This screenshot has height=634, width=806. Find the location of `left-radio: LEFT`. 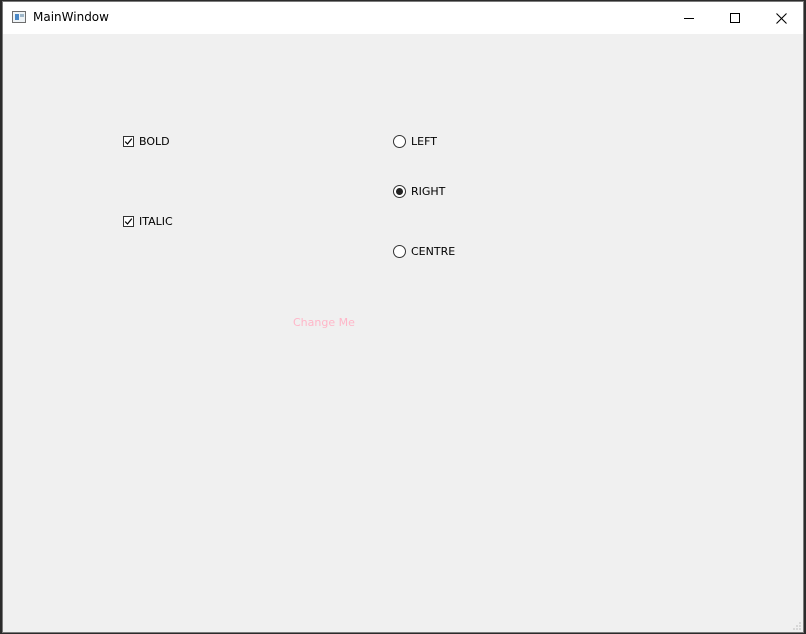

left-radio: LEFT is located at coordinates (415, 141).